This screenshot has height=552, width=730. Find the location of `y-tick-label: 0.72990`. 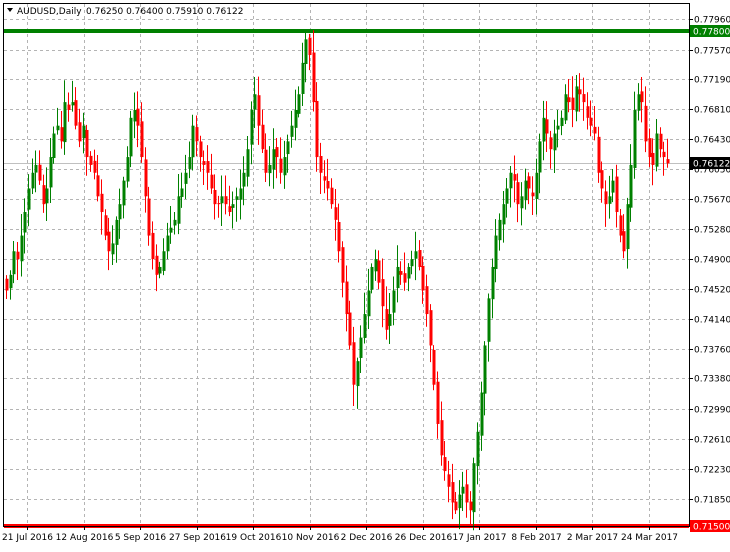

y-tick-label: 0.72990 is located at coordinates (712, 411).